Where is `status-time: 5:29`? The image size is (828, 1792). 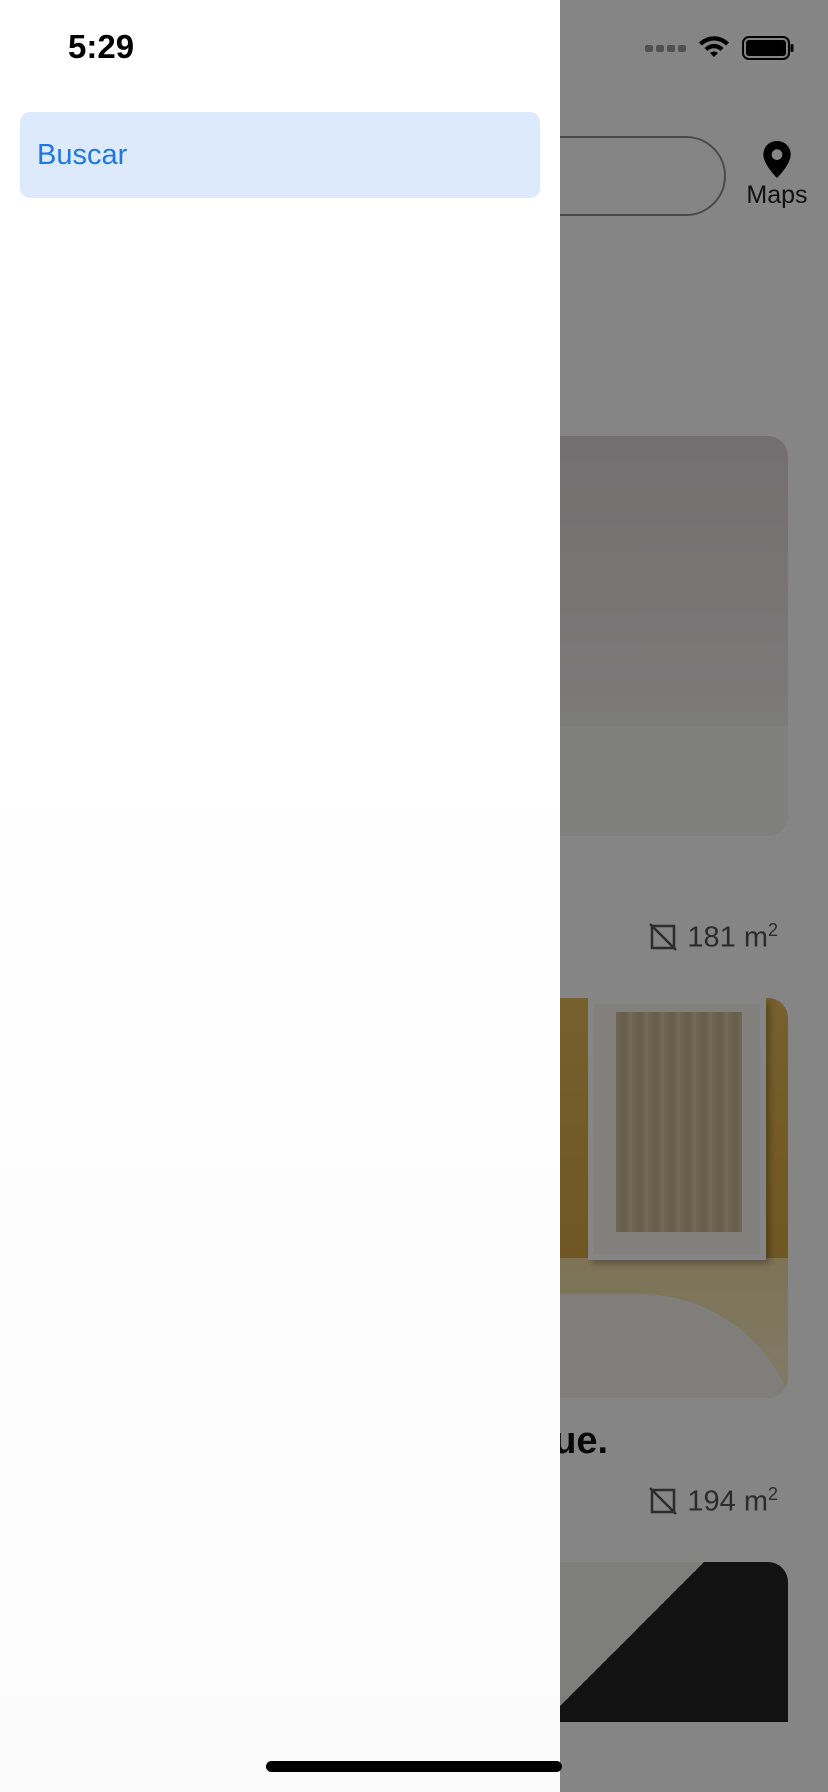
status-time: 5:29 is located at coordinates (101, 46).